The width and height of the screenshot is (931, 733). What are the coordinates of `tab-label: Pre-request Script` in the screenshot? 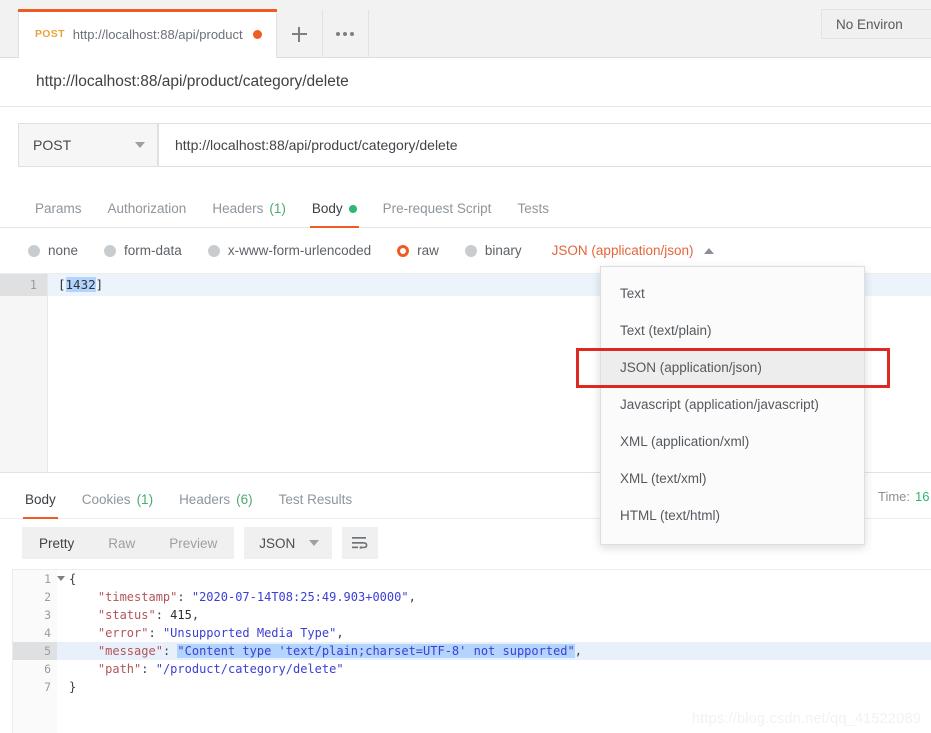 It's located at (437, 208).